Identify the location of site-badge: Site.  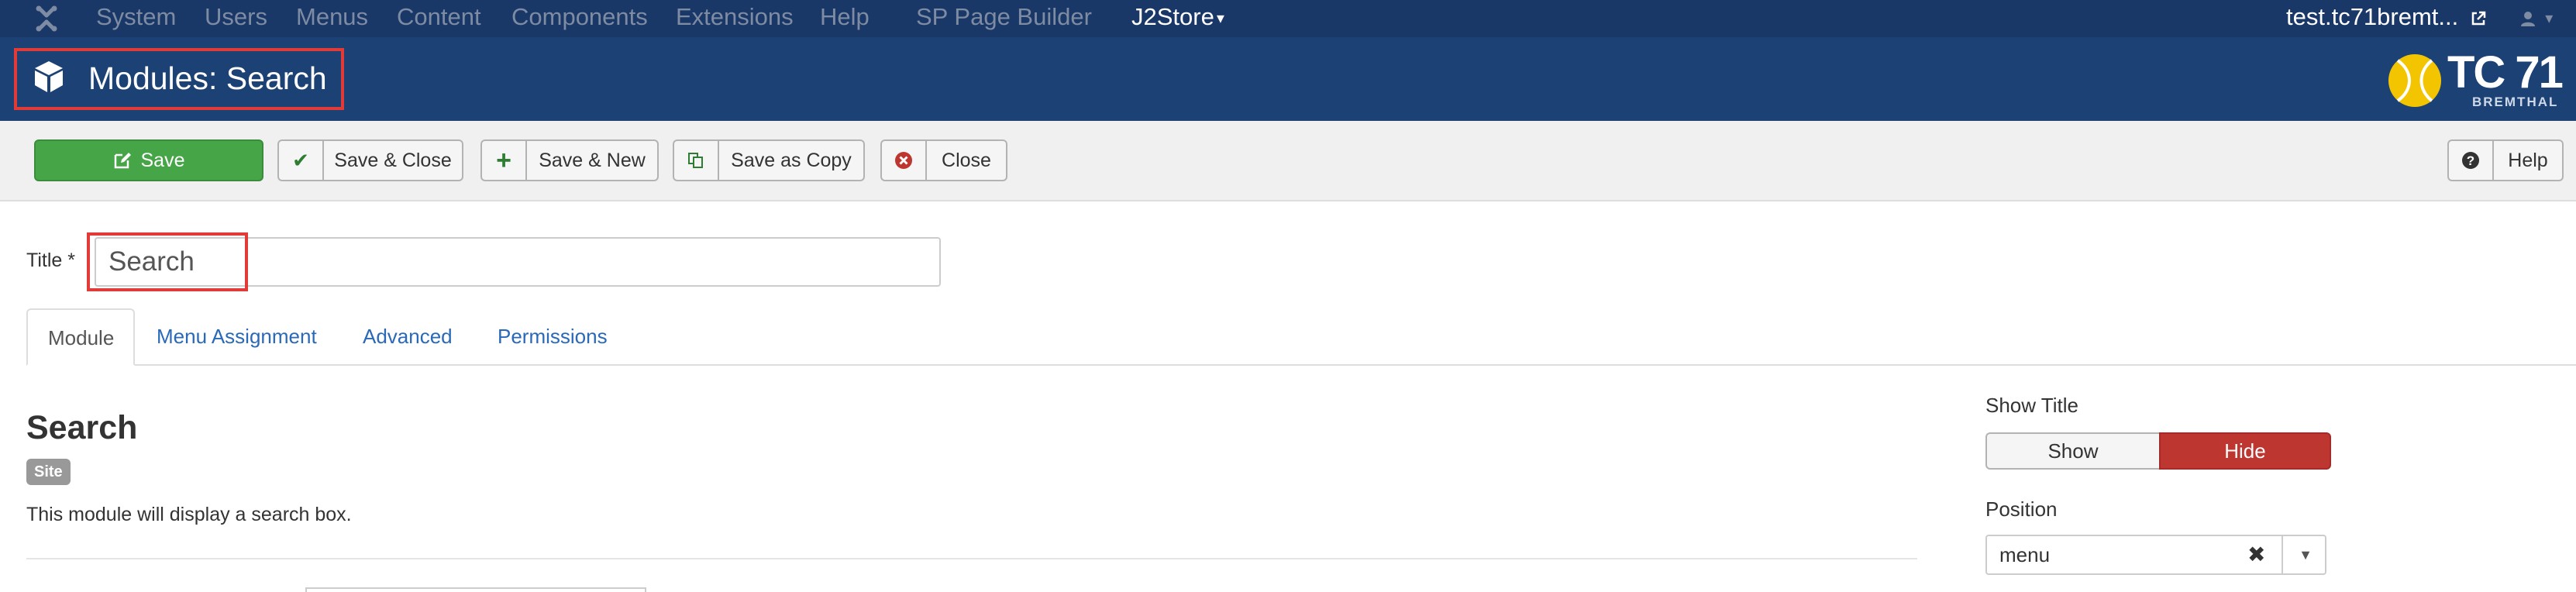
(48, 472).